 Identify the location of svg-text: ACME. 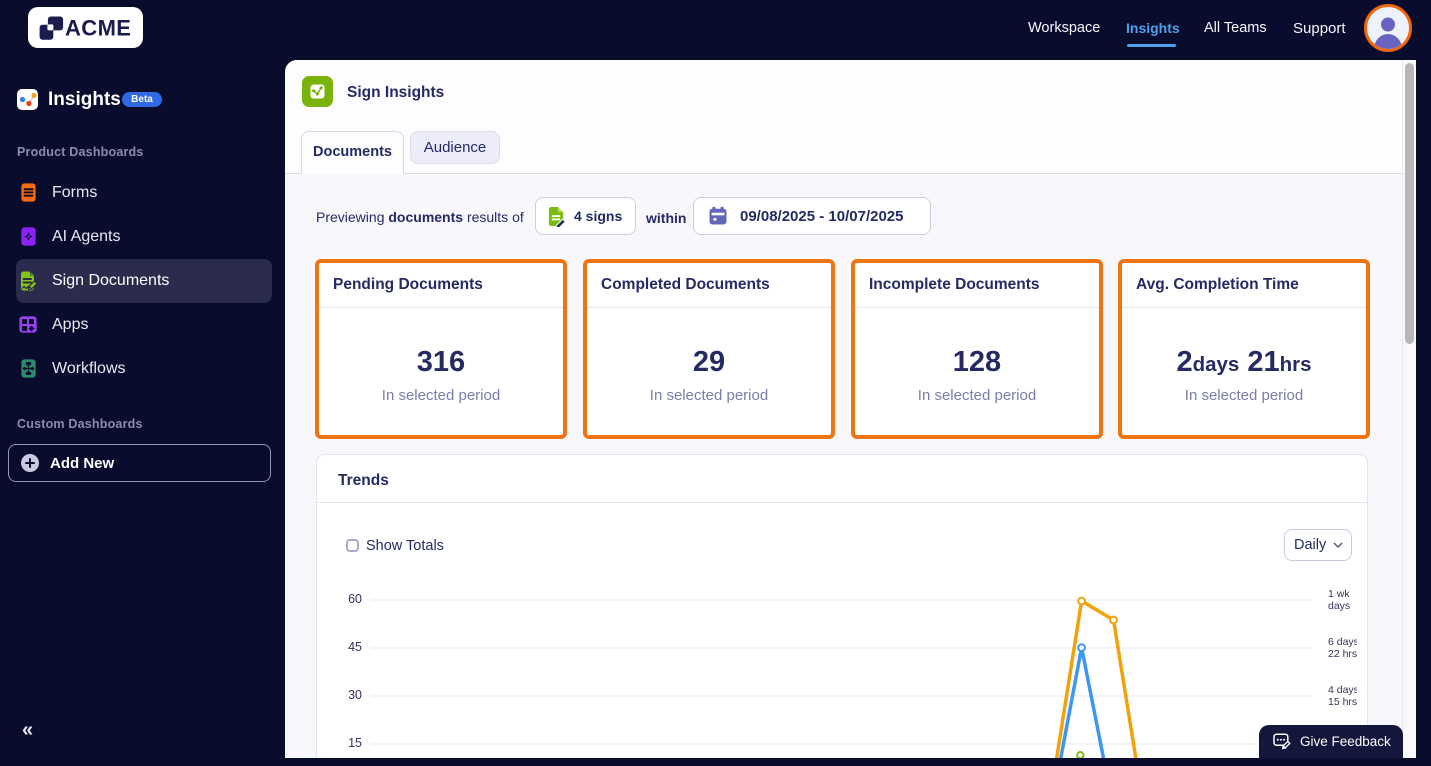
(98, 28).